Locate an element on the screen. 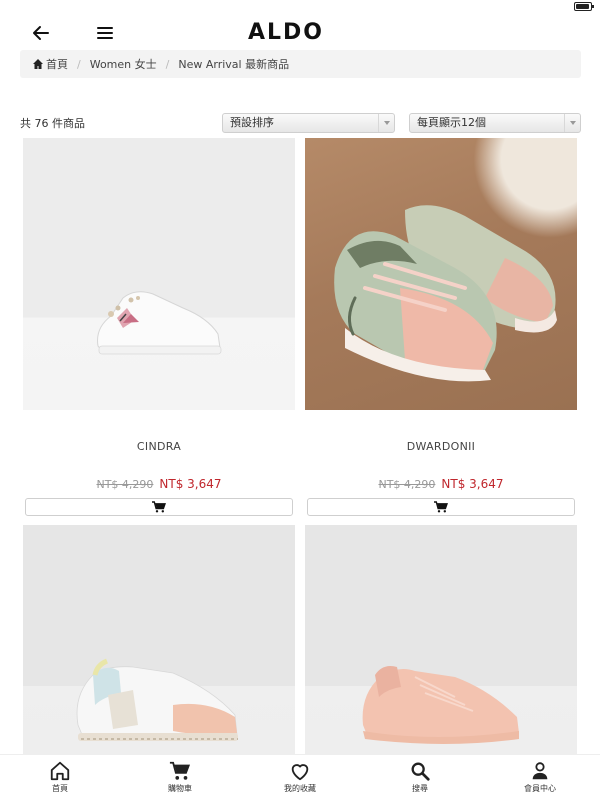  breadcrumb-women: Women 女士 is located at coordinates (123, 64).